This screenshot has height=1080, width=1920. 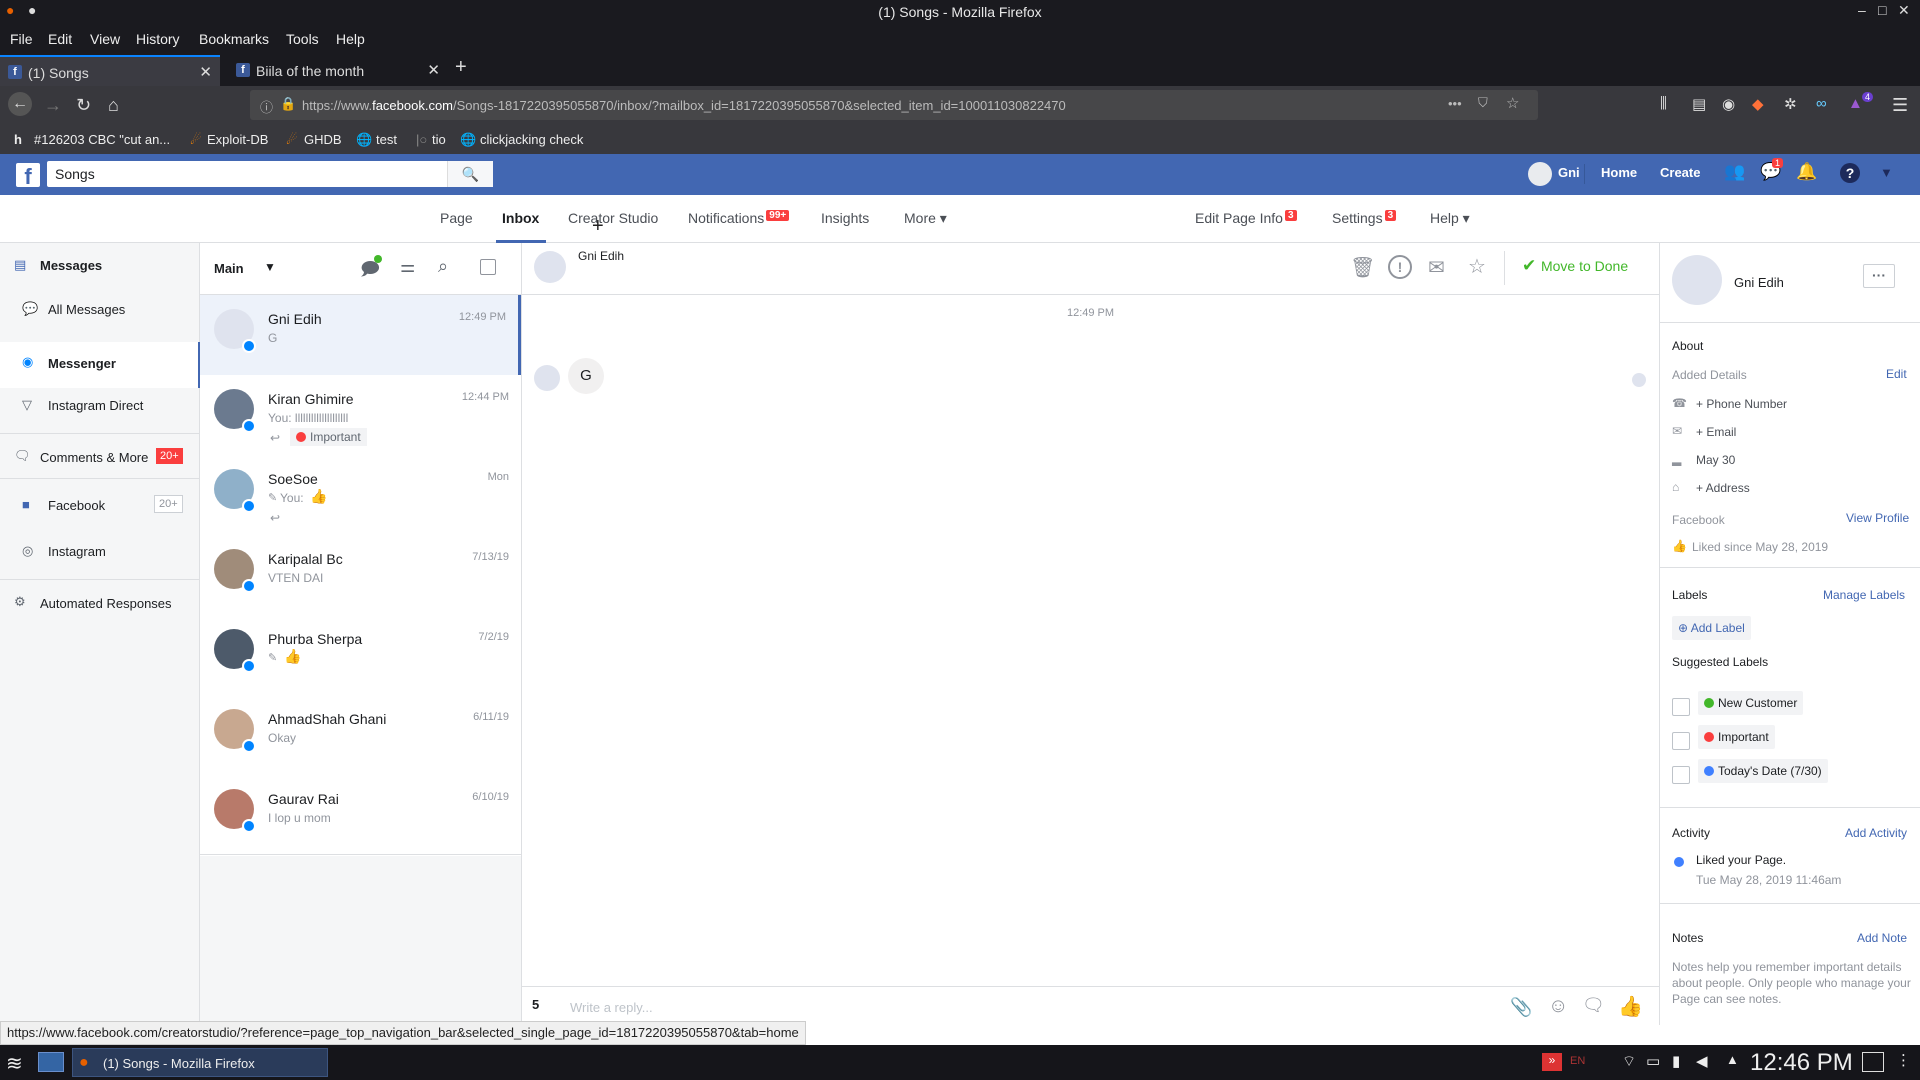 I want to click on add-phone-link: + Phone Number, so click(x=1741, y=404).